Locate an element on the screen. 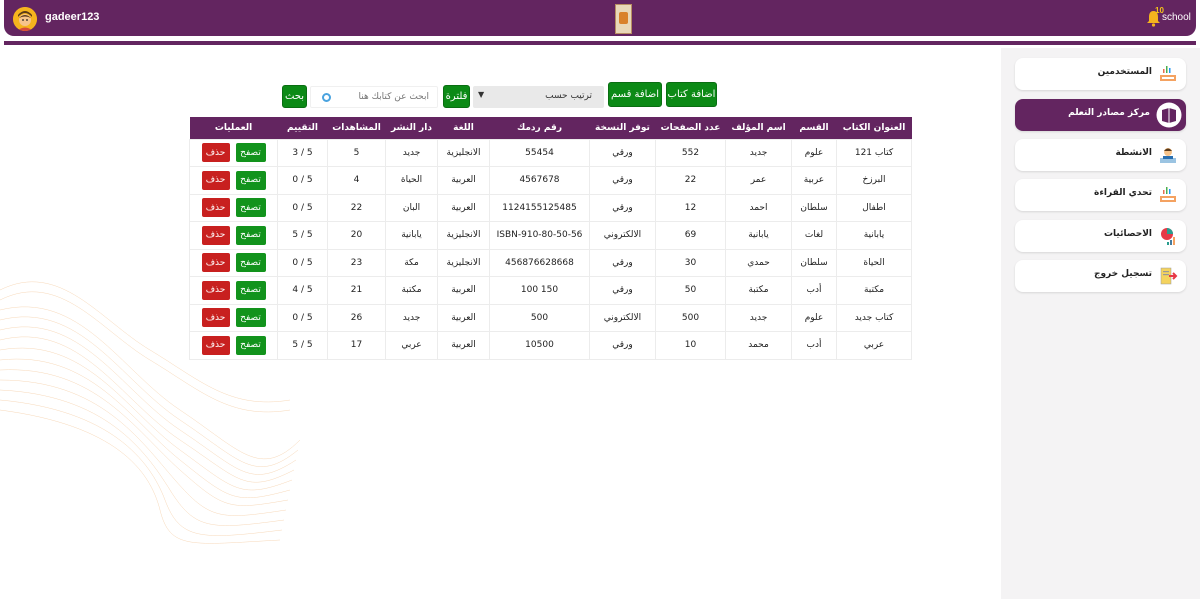 Image resolution: width=1200 pixels, height=599 pixels. column-header-rating: التقييم is located at coordinates (302, 128).